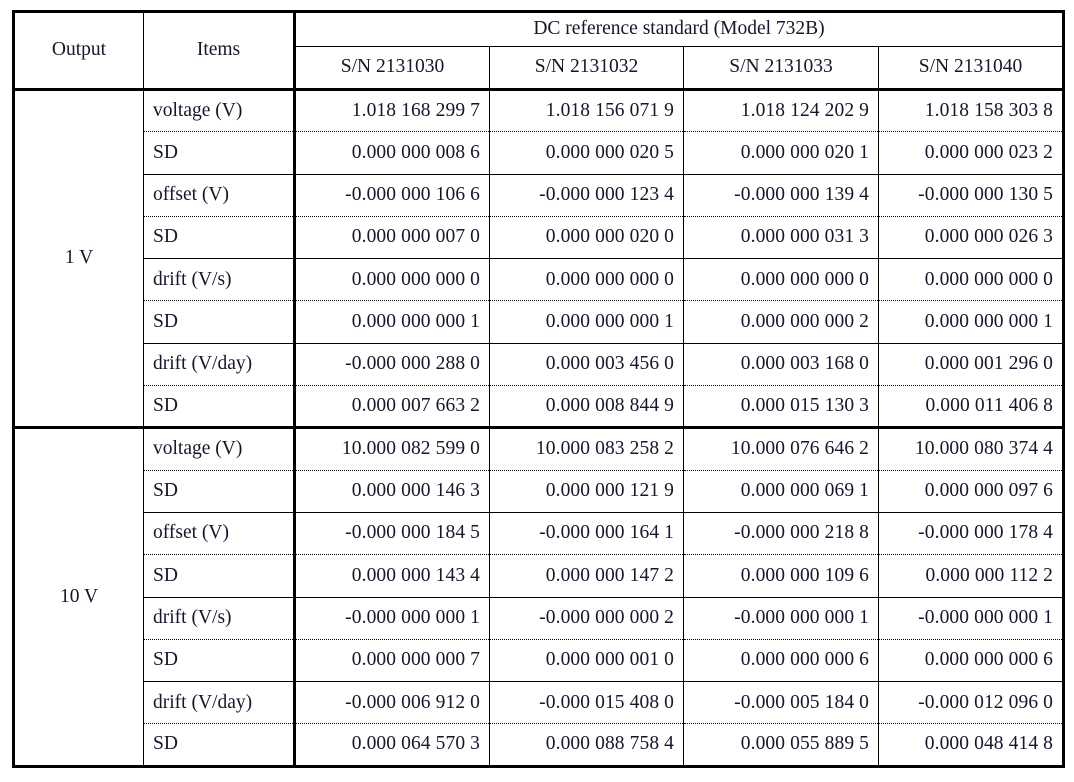 The height and width of the screenshot is (782, 1074). Describe the element at coordinates (586, 745) in the screenshot. I see `value-cell: 0.000 088 758 4` at that location.